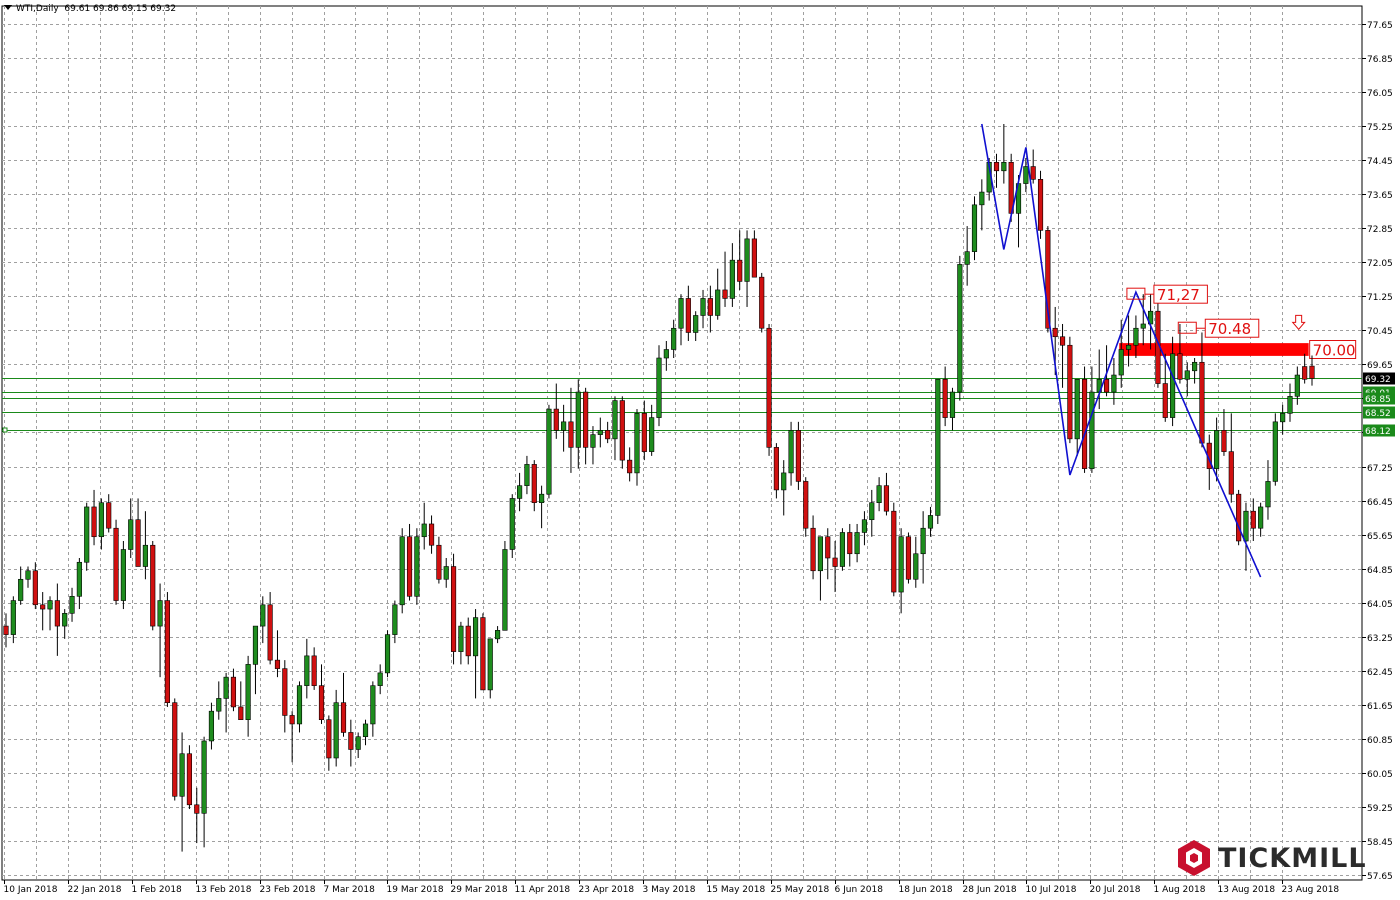 The image size is (1400, 900). Describe the element at coordinates (859, 890) in the screenshot. I see `x-tick-label: 6 Jun 2018` at that location.